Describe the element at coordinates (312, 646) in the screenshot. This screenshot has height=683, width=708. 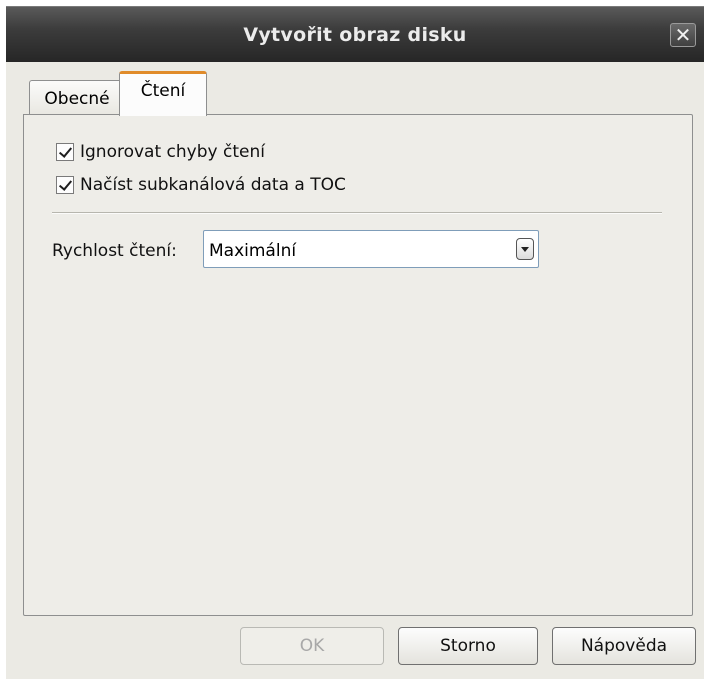
I see `ok-button: OK` at that location.